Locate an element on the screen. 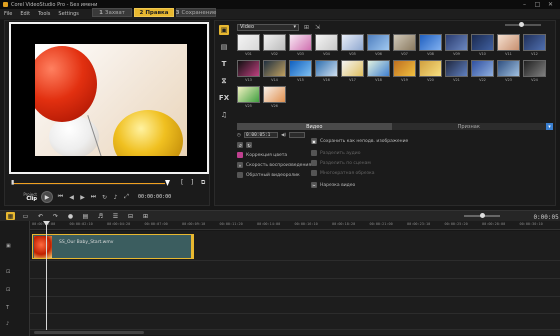 The width and height of the screenshot is (560, 336). timeline-zoom-slider is located at coordinates (482, 215).